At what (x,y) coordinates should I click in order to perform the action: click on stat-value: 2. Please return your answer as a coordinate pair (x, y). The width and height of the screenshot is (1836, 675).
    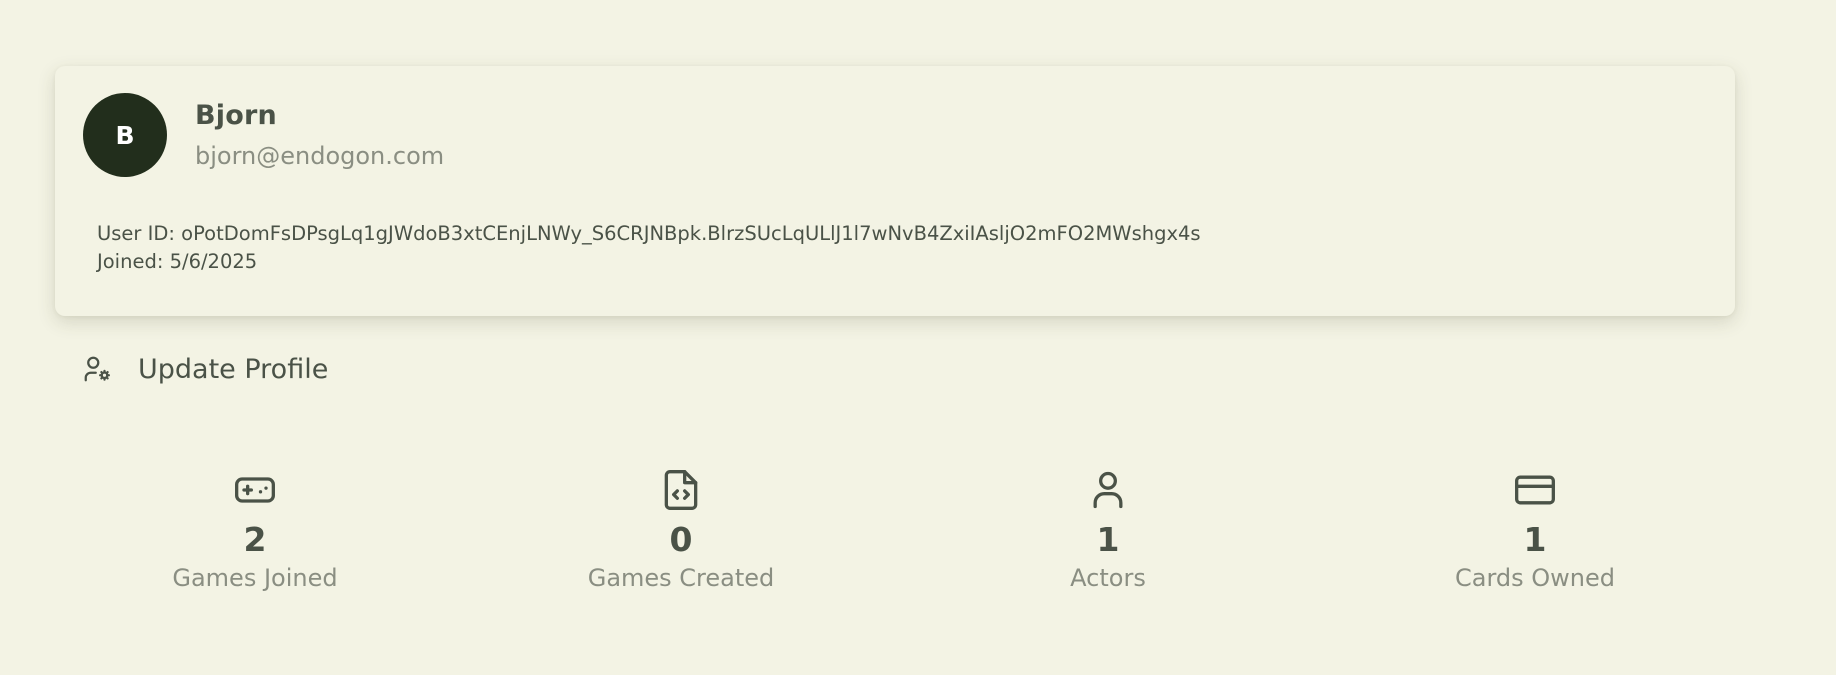
    Looking at the image, I should click on (255, 539).